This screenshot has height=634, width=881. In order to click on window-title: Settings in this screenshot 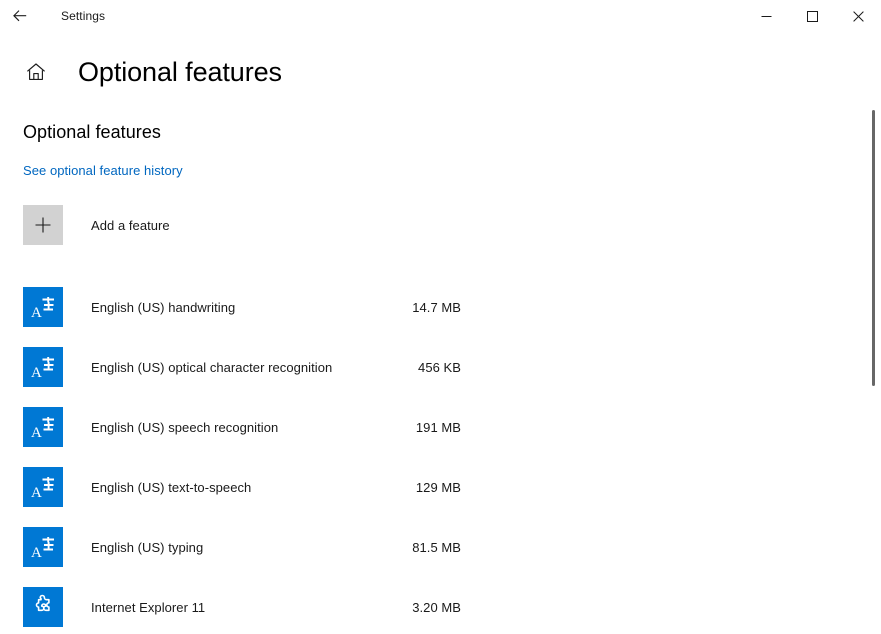, I will do `click(83, 16)`.